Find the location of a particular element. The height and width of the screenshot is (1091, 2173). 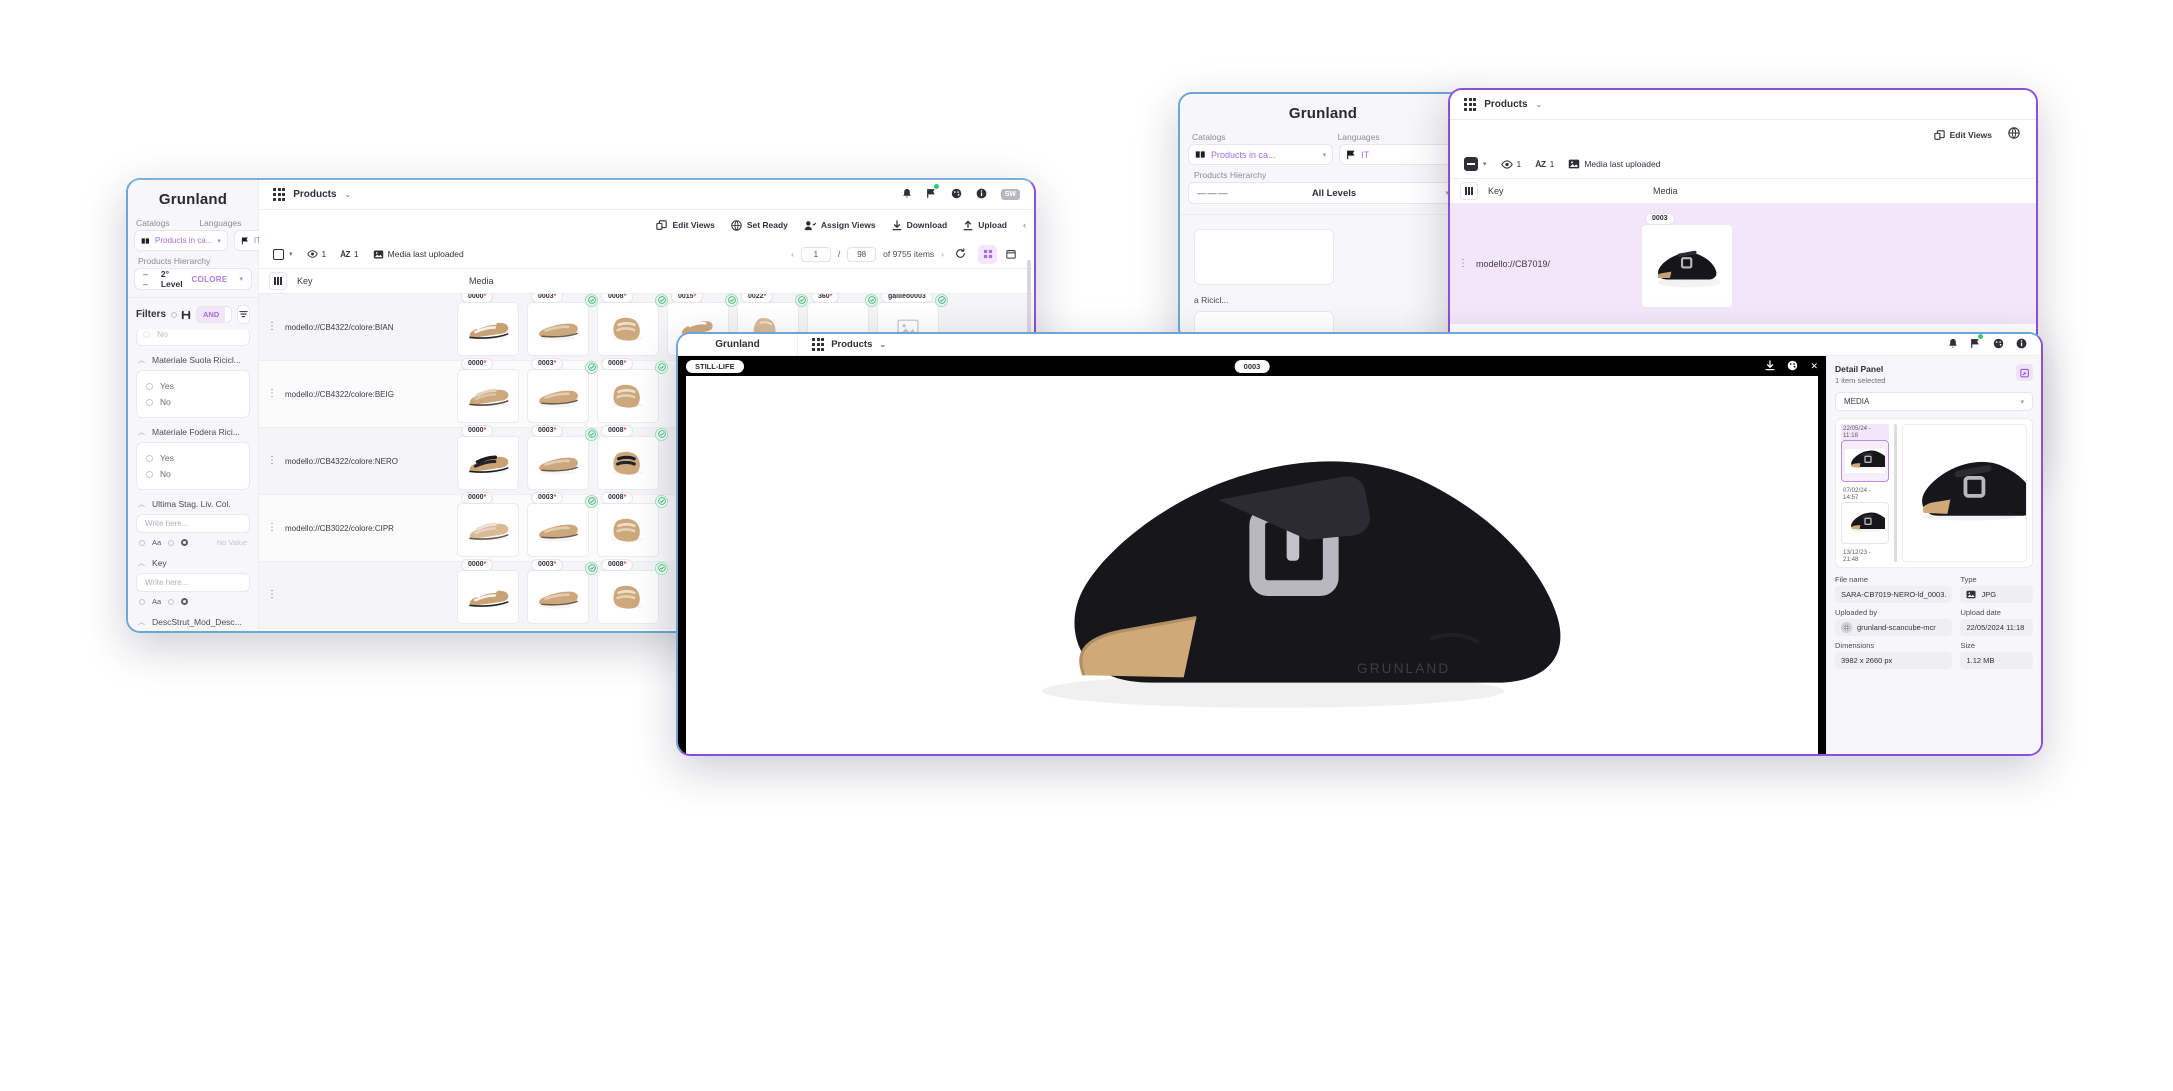

thumb-scrollbar is located at coordinates (1895, 493).